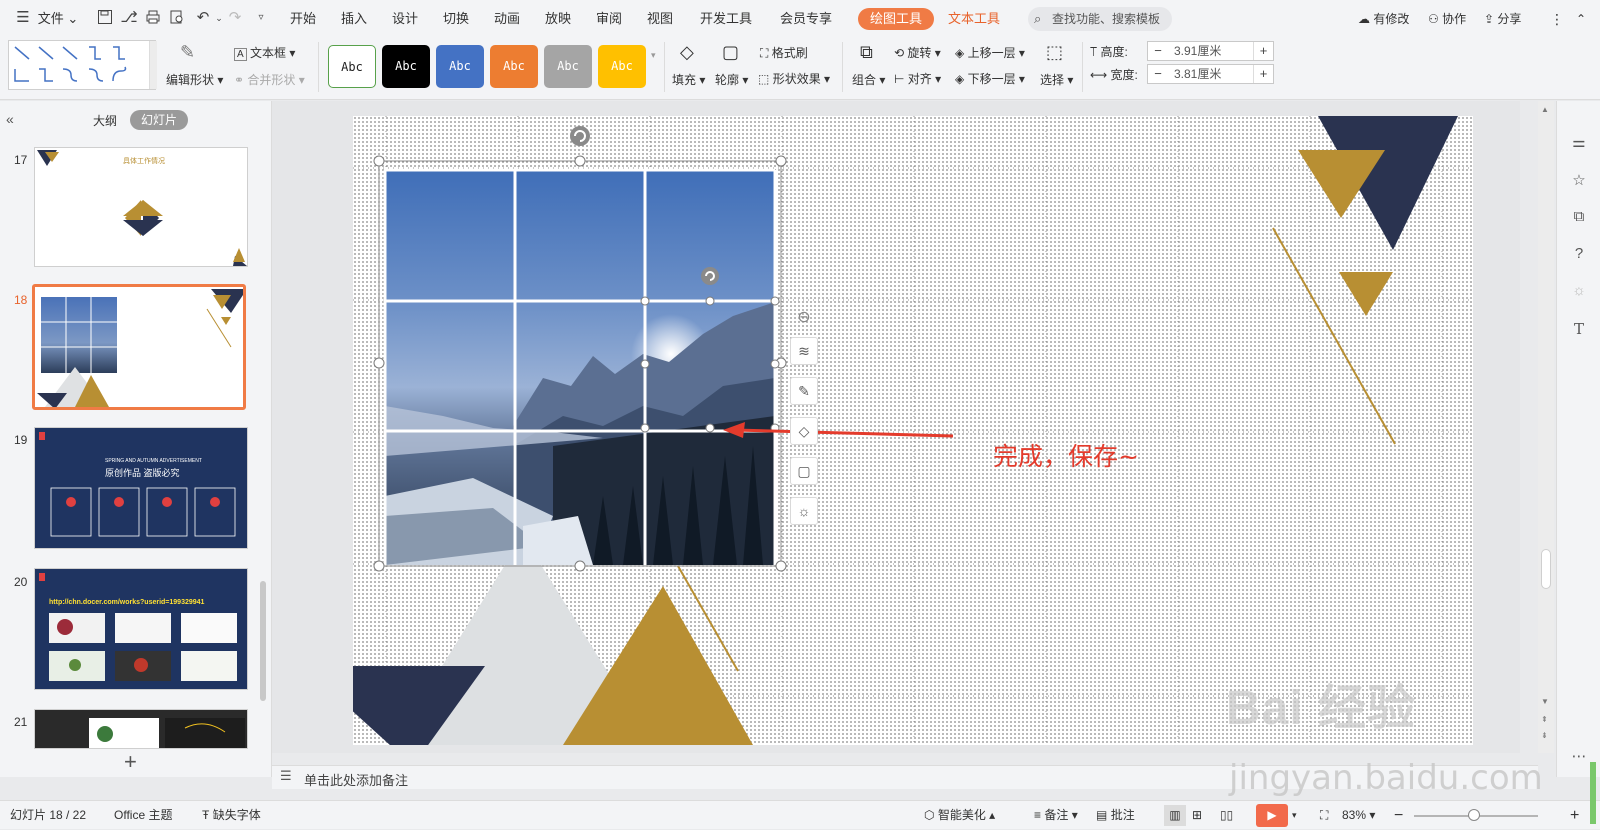  What do you see at coordinates (917, 52) in the screenshot?
I see `rotate-button: ⟲ 旋转 ▾` at bounding box center [917, 52].